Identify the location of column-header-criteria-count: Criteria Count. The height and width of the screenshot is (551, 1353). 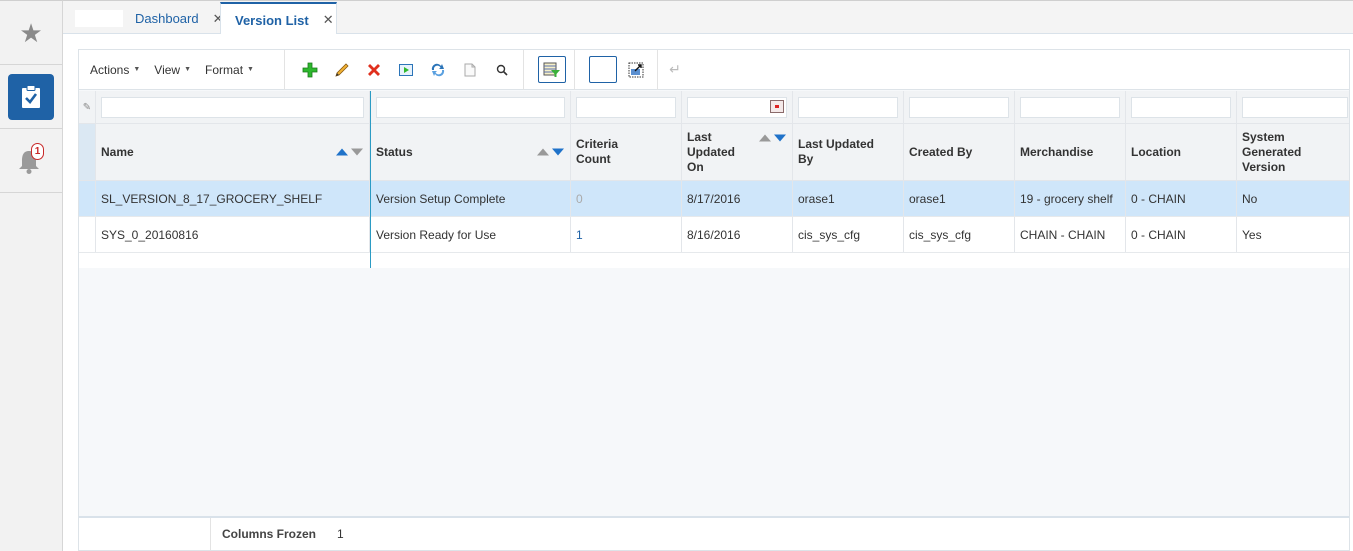
(626, 152).